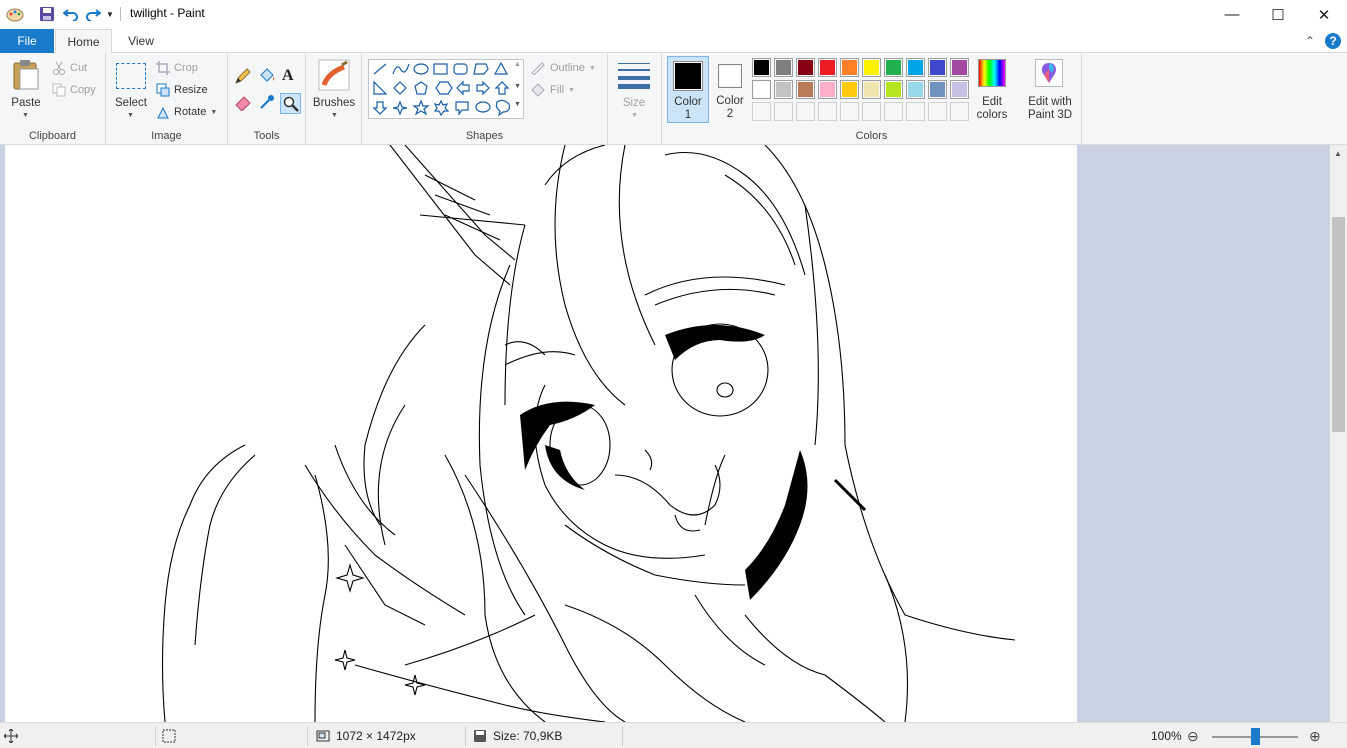 This screenshot has width=1347, height=748. What do you see at coordinates (141, 41) in the screenshot?
I see `tab-view: View` at bounding box center [141, 41].